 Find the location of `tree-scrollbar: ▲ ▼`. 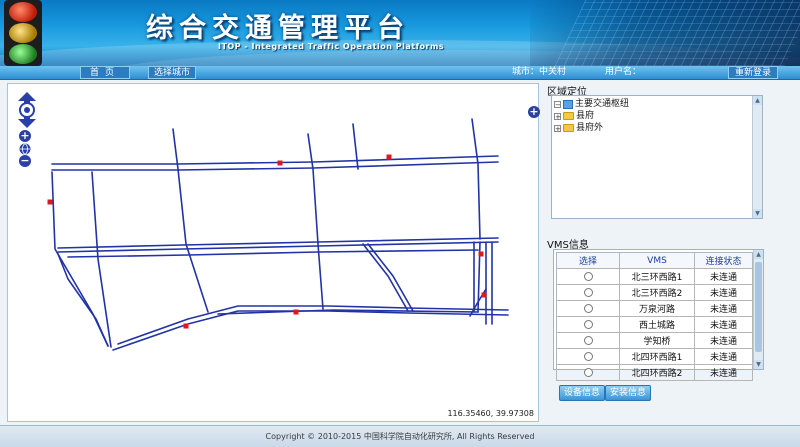

tree-scrollbar: ▲ ▼ is located at coordinates (757, 157).